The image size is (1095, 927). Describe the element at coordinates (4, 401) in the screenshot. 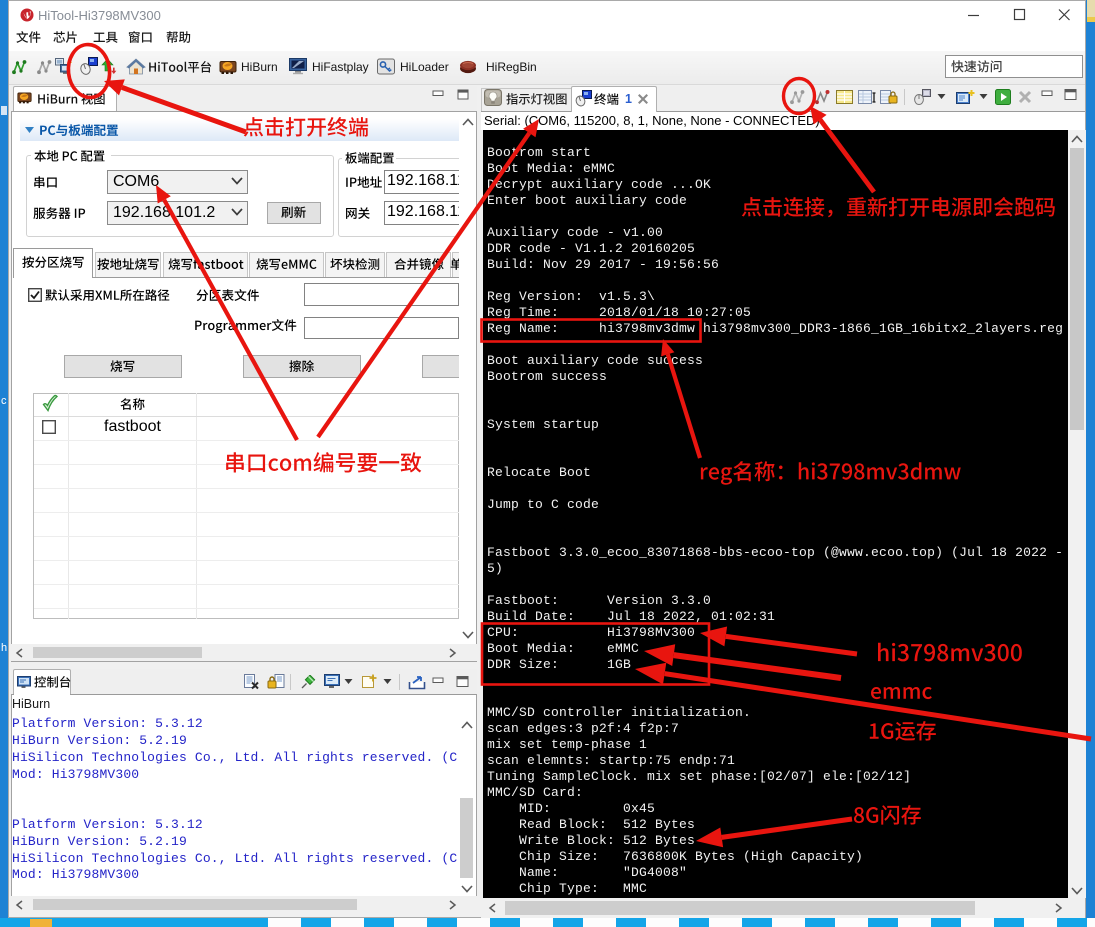

I see `svg-text: c` at that location.